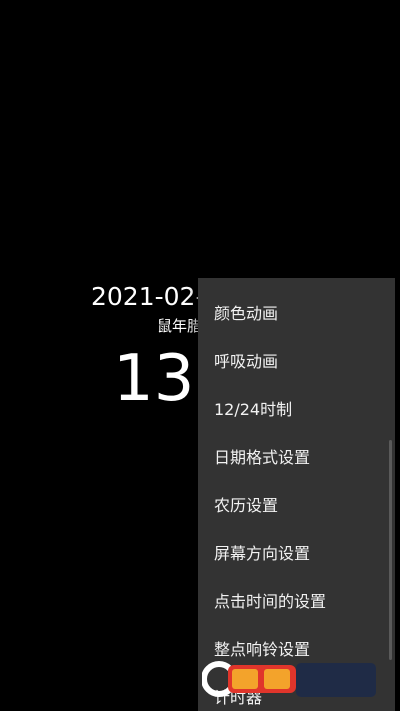  I want to click on menu-item-screen-orientation: 屏幕方向设置, so click(296, 554).